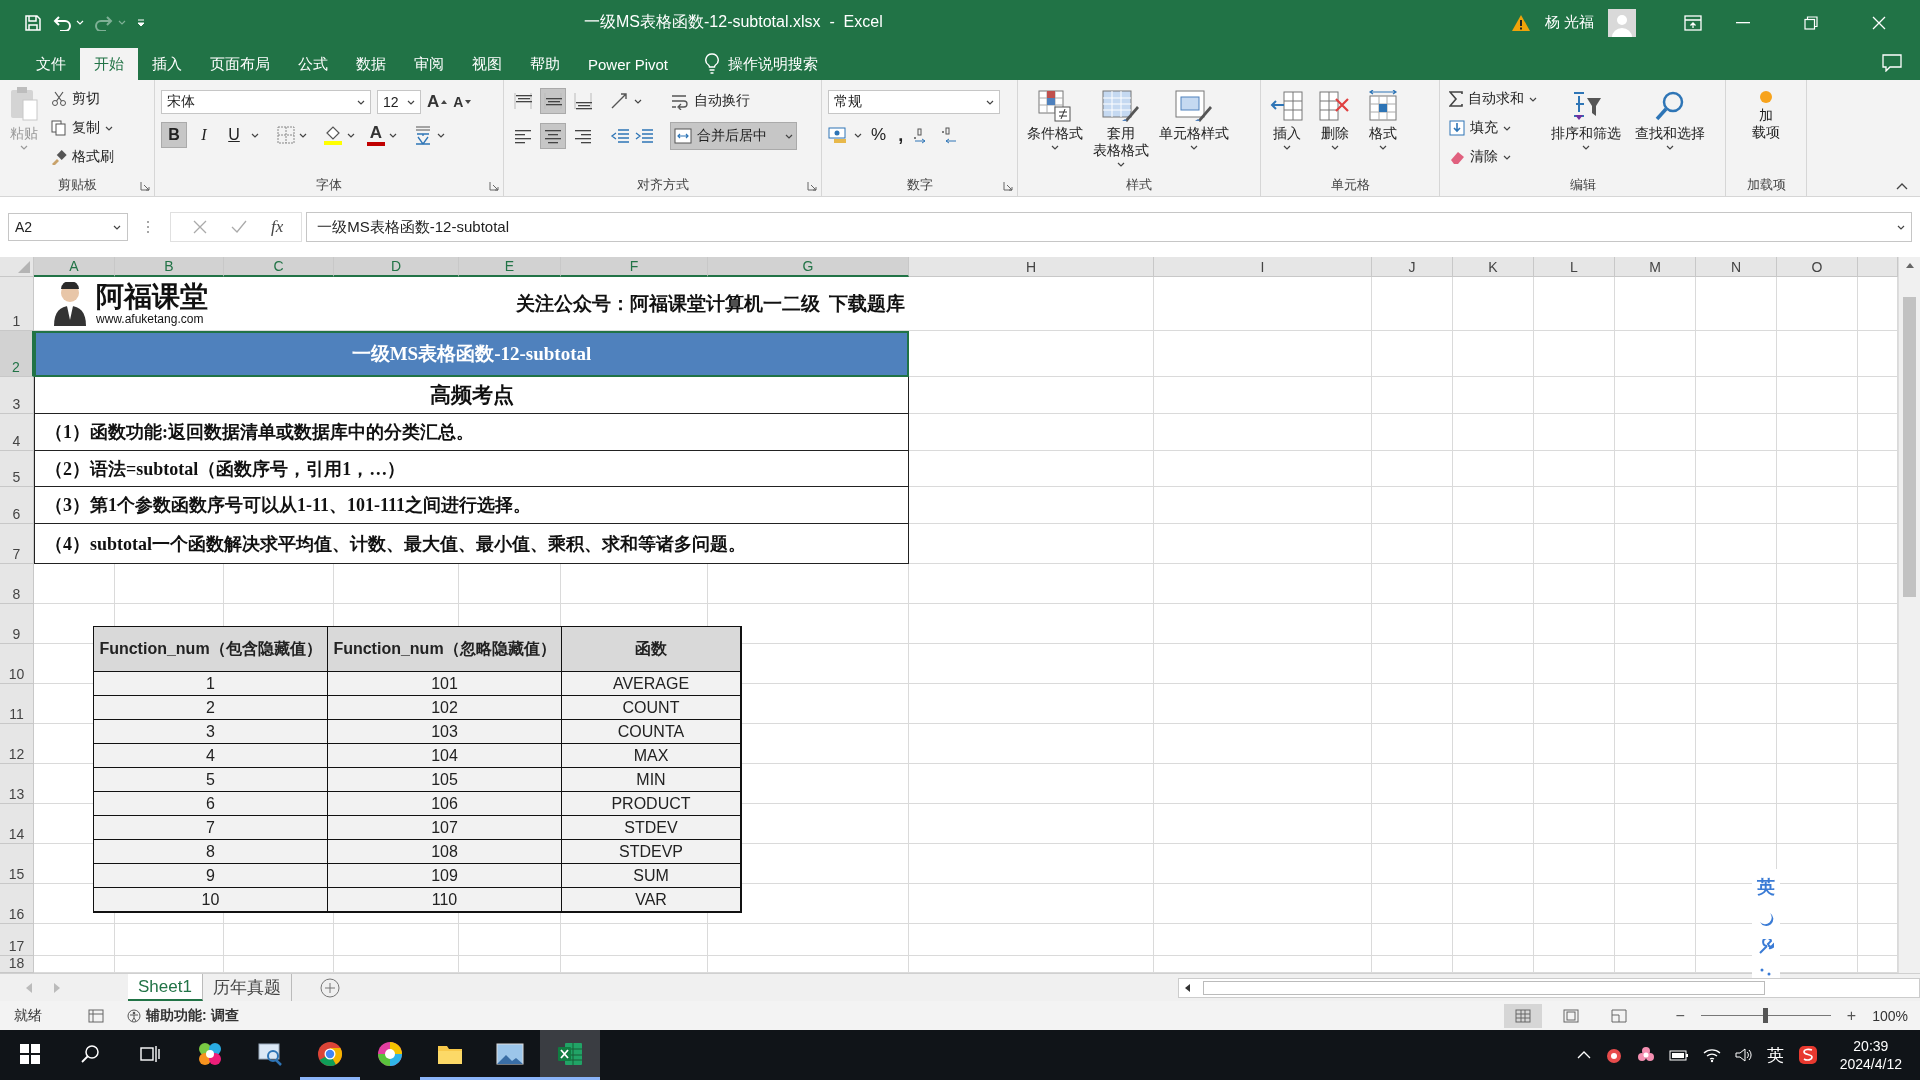  What do you see at coordinates (17, 624) in the screenshot?
I see `row-header: 9` at bounding box center [17, 624].